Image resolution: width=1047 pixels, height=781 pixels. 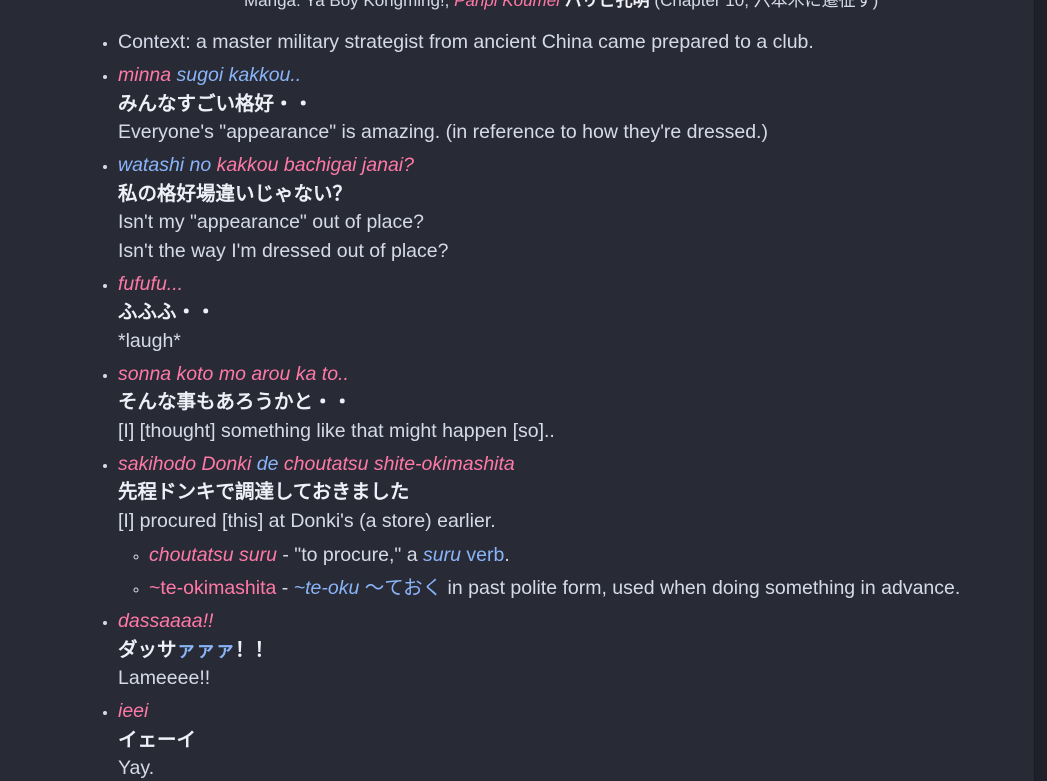 I want to click on japanese-line: イェーイ, so click(x=157, y=739).